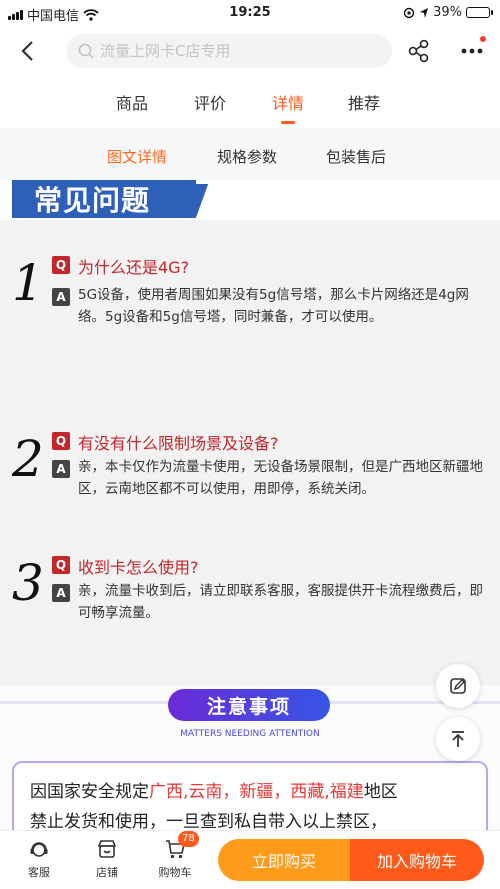 The image size is (500, 889). What do you see at coordinates (175, 872) in the screenshot?
I see `cart-label: 购物车` at bounding box center [175, 872].